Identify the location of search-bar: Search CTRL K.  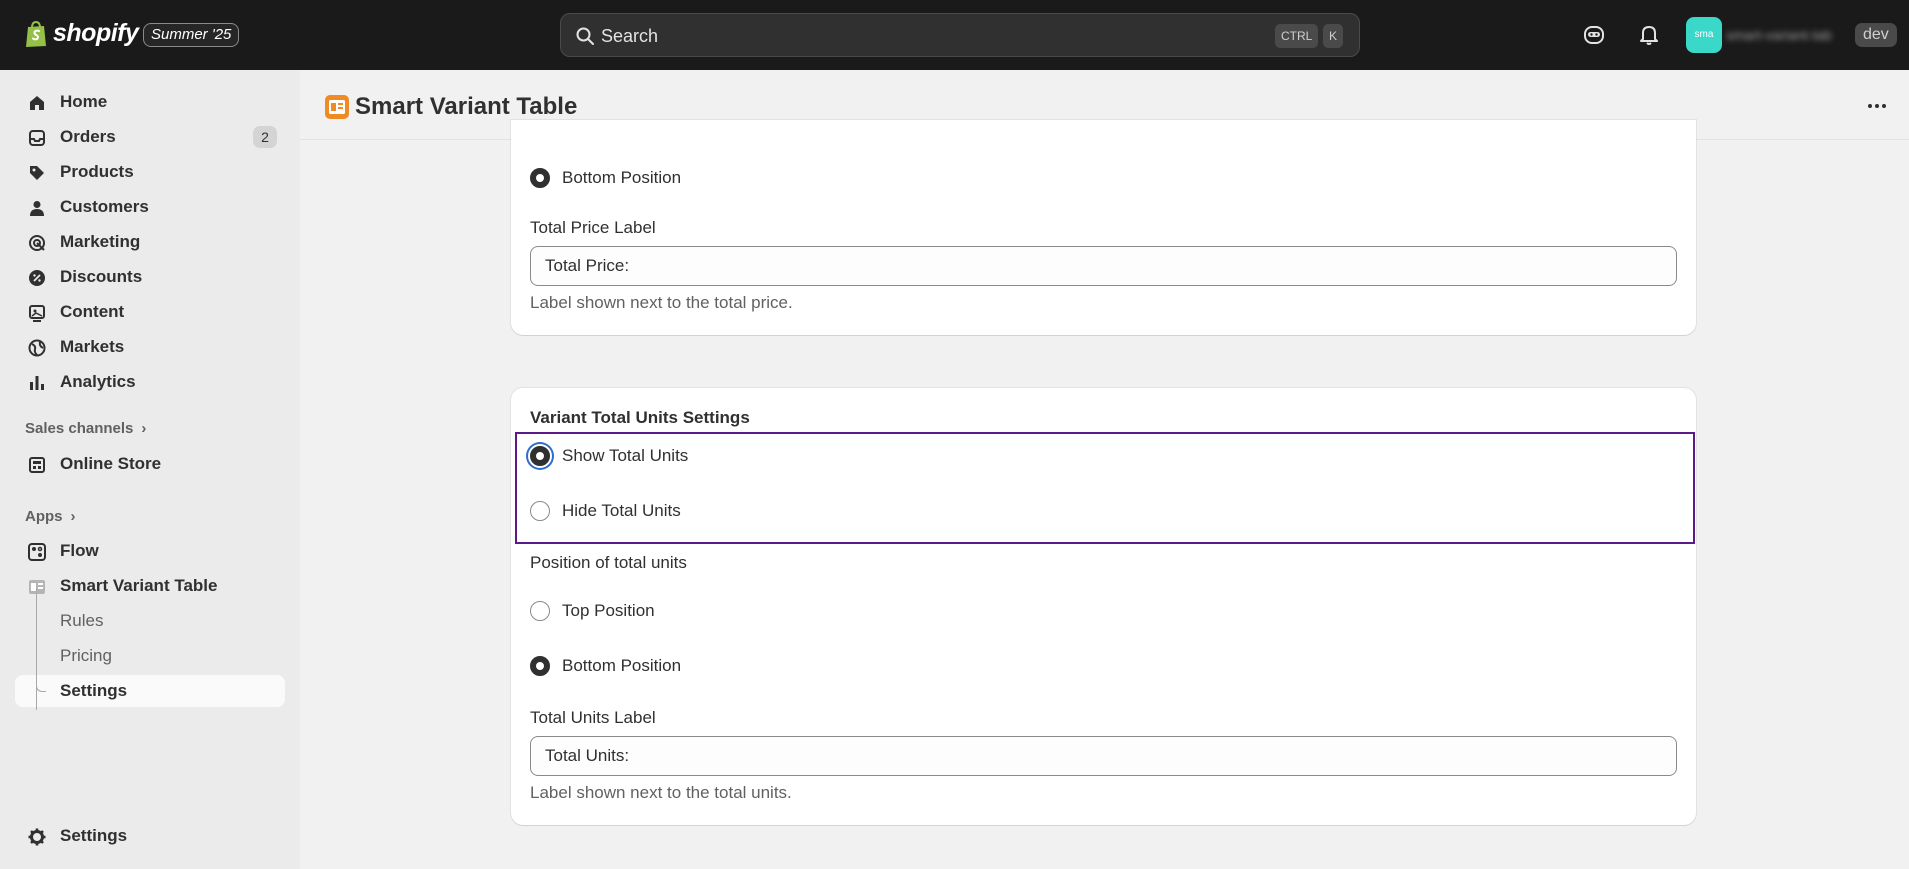
(960, 35).